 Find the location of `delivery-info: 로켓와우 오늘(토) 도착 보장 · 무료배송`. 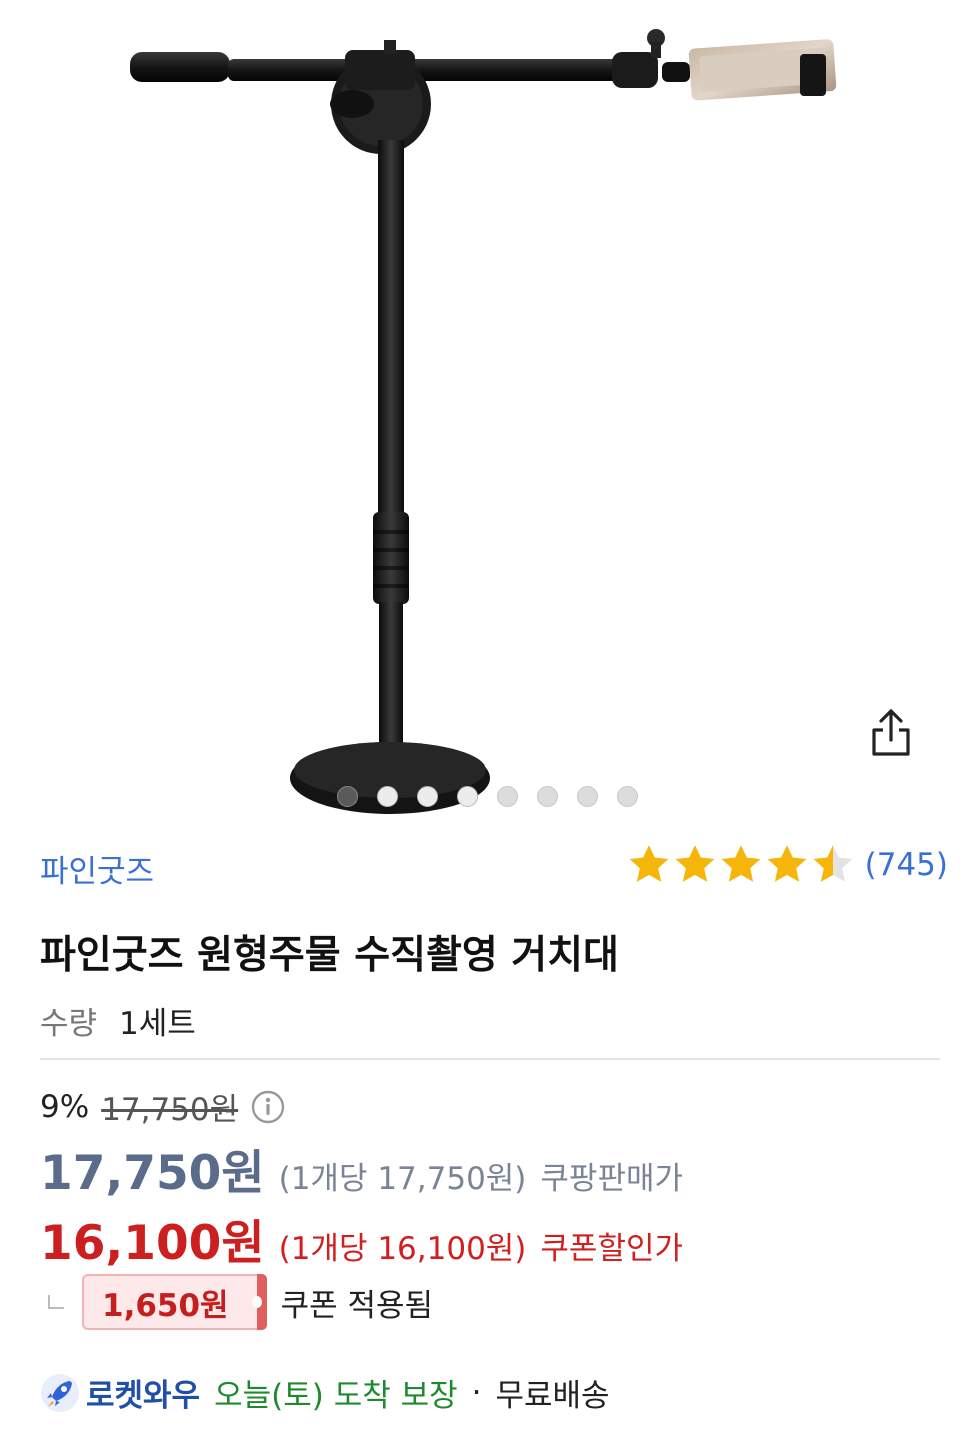

delivery-info: 로켓와우 오늘(토) 도착 보장 · 무료배송 is located at coordinates (325, 1392).